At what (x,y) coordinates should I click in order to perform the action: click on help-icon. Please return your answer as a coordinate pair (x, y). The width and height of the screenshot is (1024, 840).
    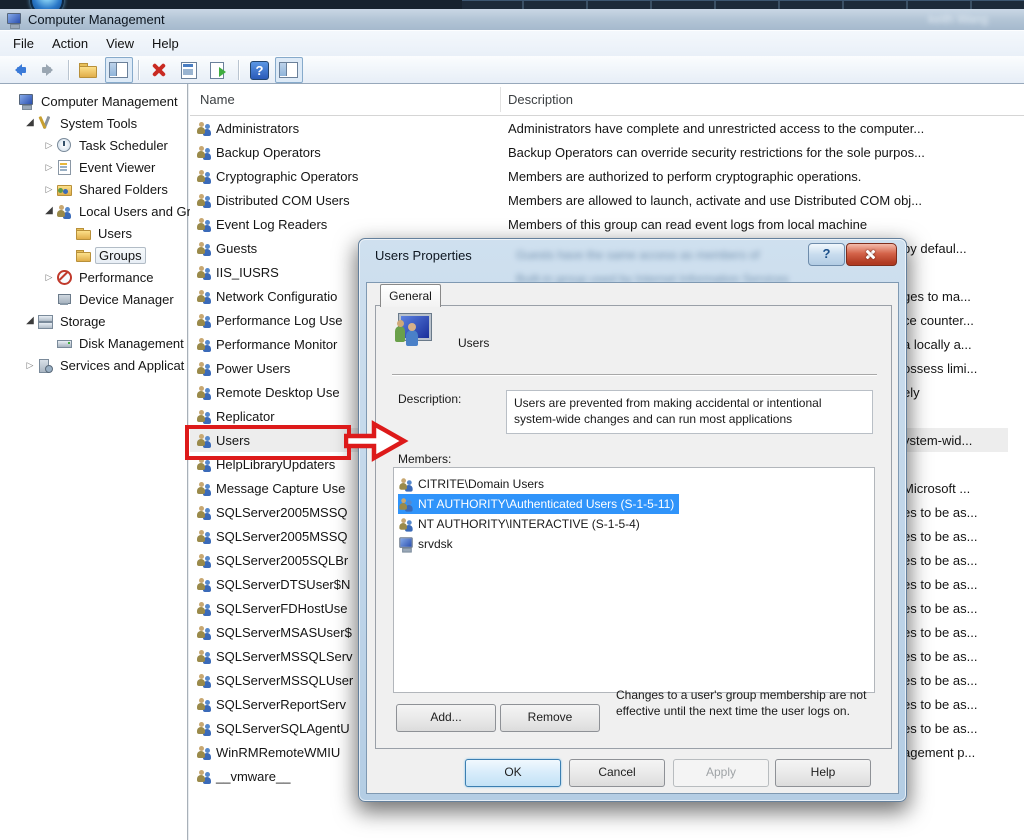
    Looking at the image, I should click on (259, 70).